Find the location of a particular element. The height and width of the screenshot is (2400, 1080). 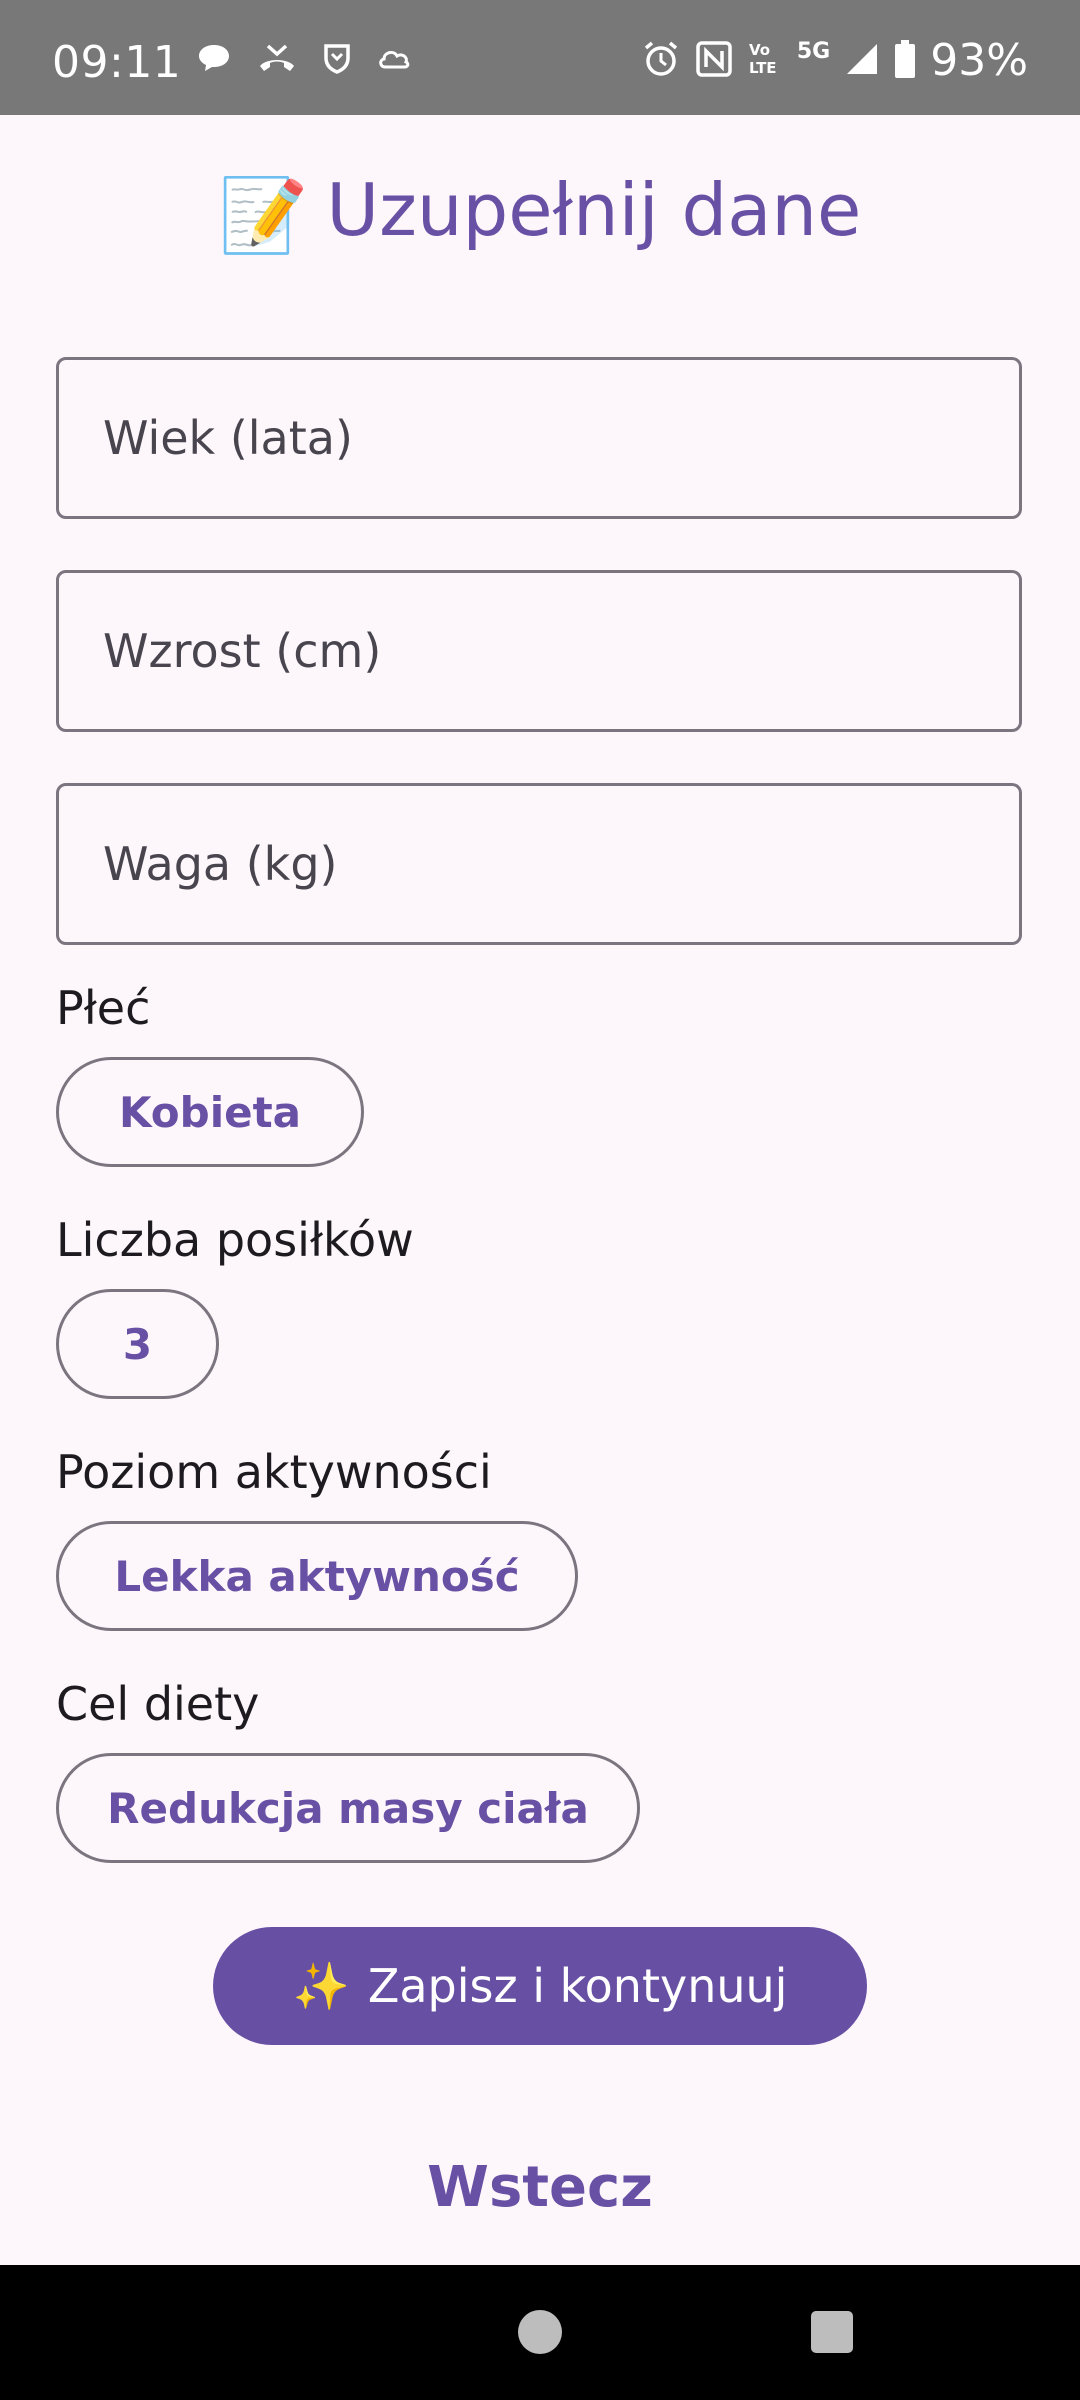

status-time: 09:11 is located at coordinates (117, 62).